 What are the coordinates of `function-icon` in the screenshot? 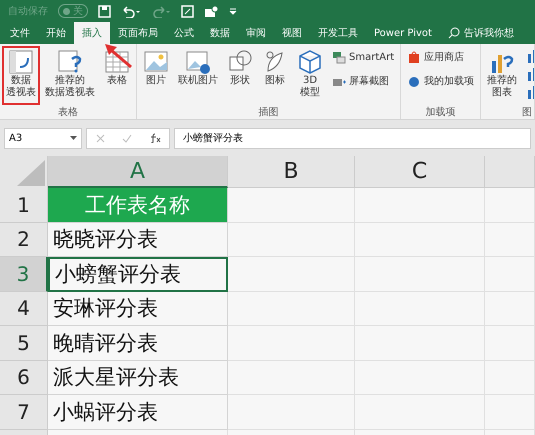 It's located at (154, 138).